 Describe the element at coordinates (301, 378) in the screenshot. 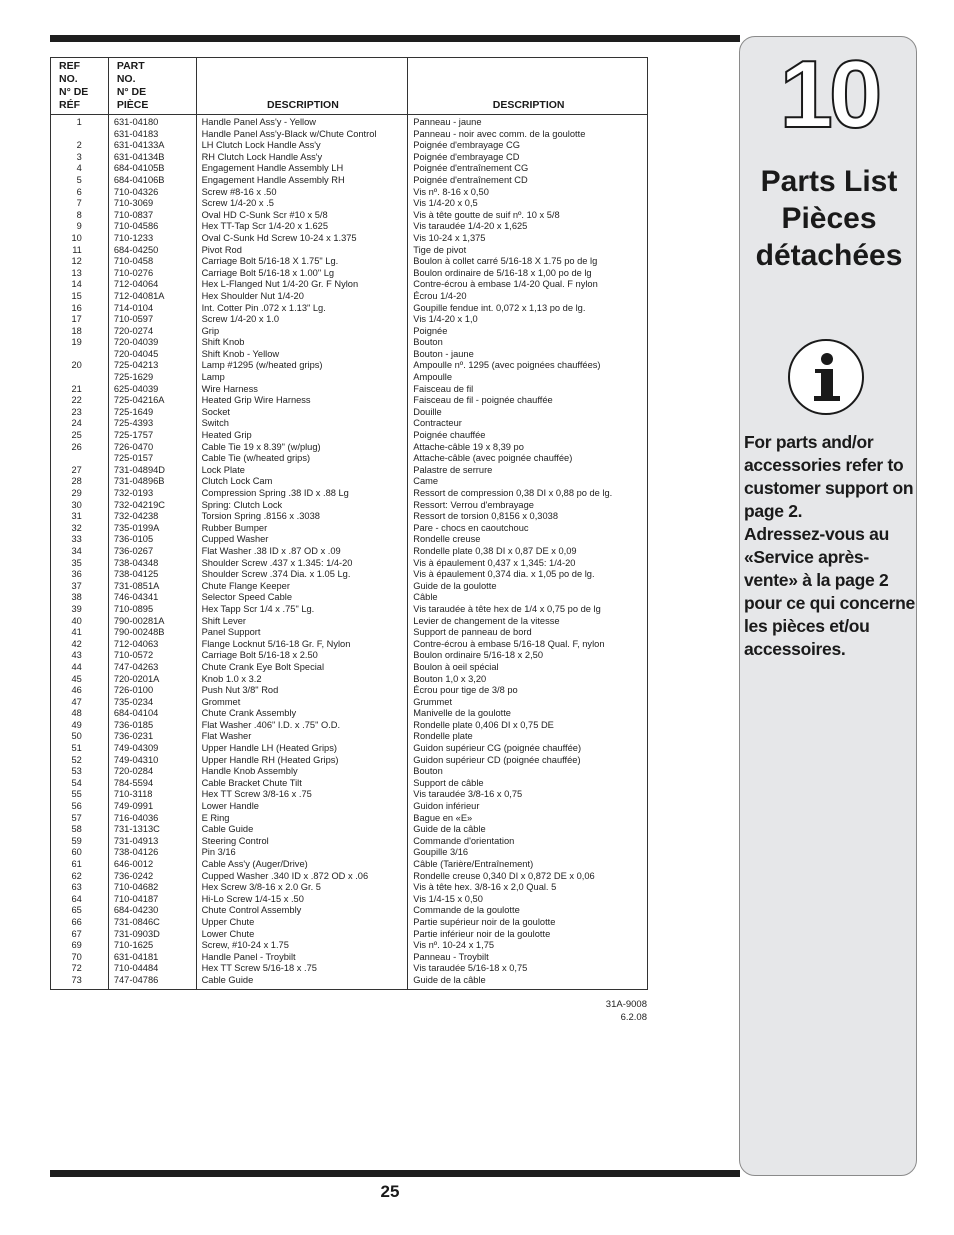

I see `description-en-cell: Lamp` at that location.